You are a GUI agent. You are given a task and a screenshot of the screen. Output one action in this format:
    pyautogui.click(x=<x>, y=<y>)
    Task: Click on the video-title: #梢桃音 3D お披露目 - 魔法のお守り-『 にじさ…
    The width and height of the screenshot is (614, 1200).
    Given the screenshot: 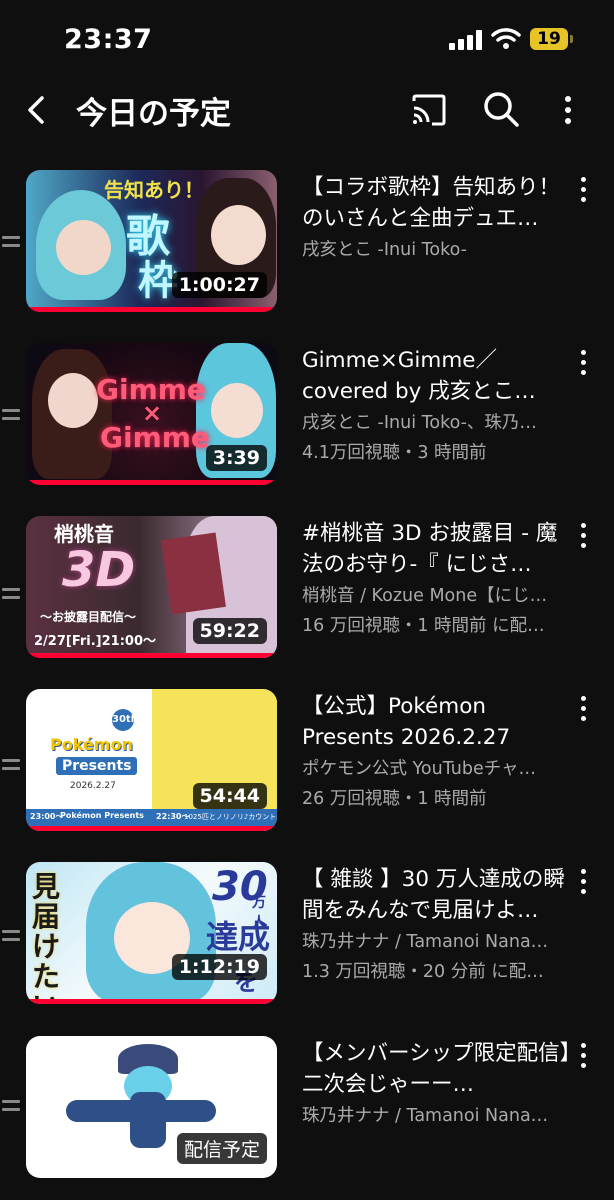 What is the action you would take?
    pyautogui.click(x=437, y=549)
    